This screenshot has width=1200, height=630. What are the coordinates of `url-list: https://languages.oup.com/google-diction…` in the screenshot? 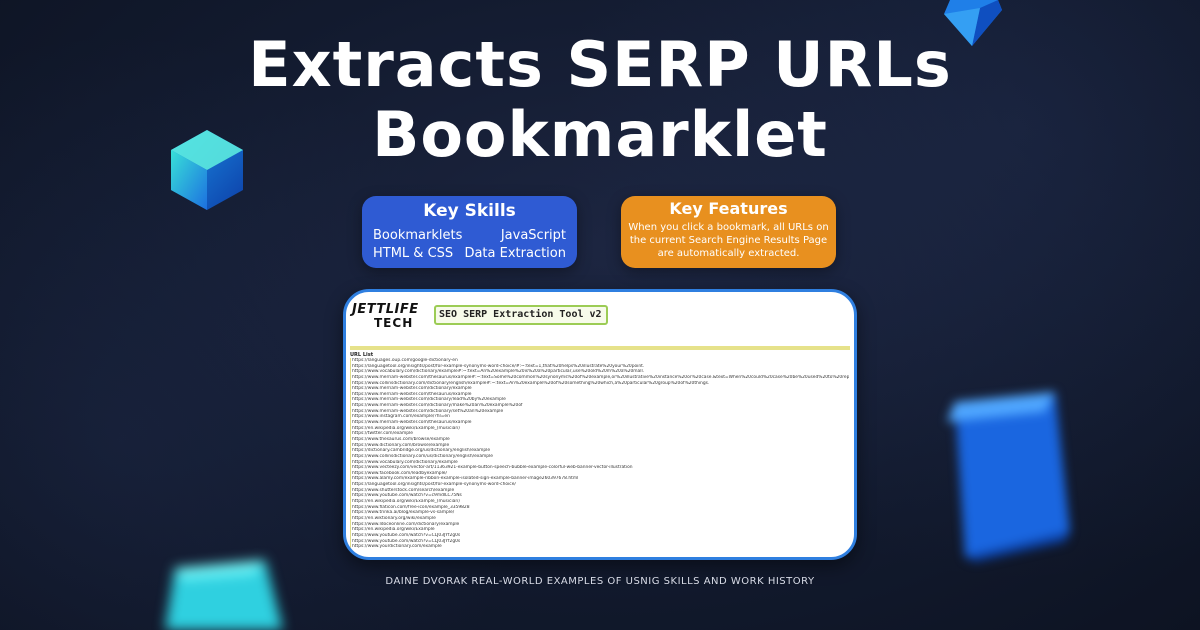 It's located at (599, 457).